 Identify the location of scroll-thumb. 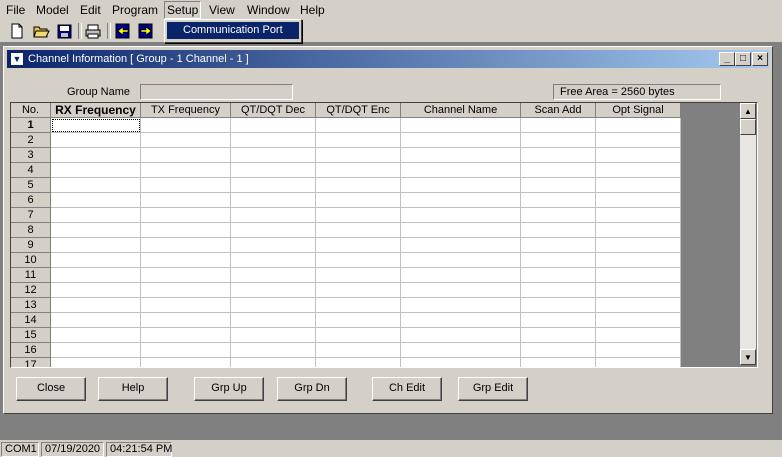
(748, 127).